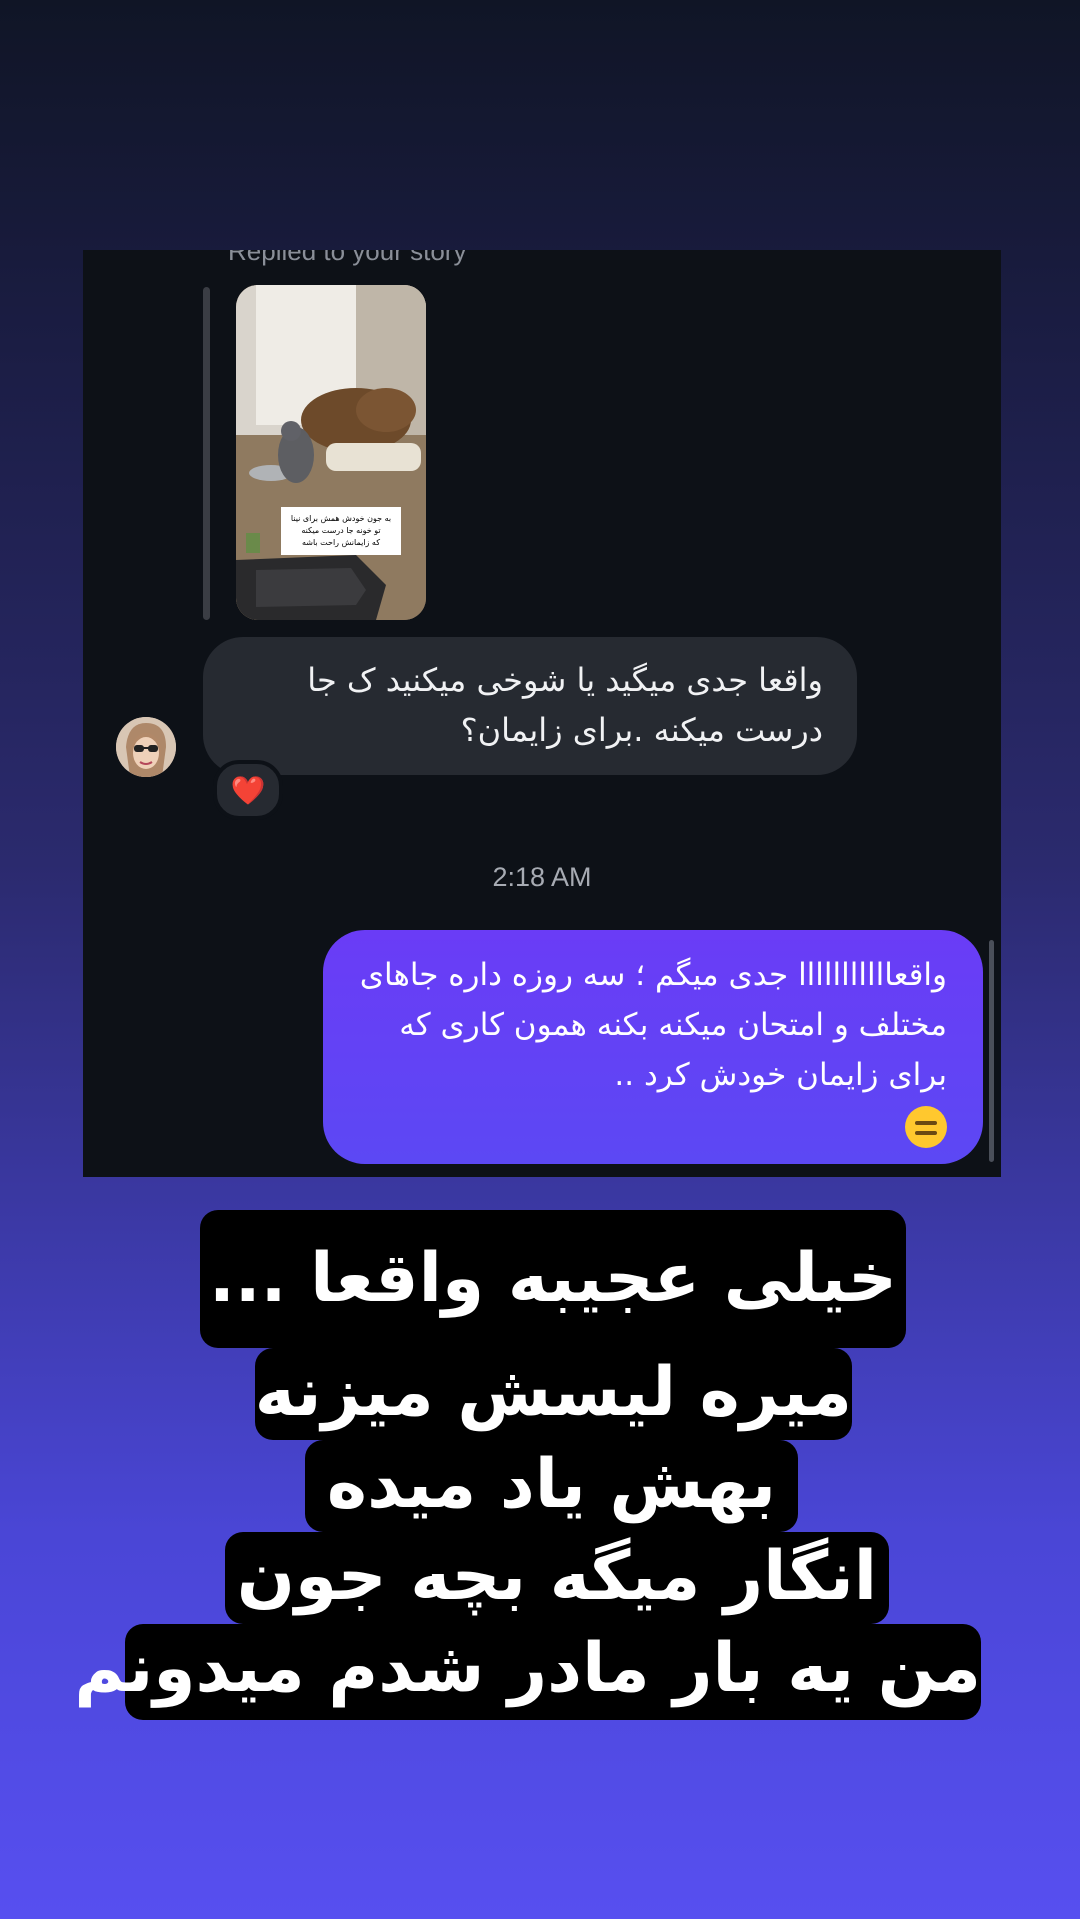 The height and width of the screenshot is (1919, 1080). What do you see at coordinates (206, 453) in the screenshot?
I see `reply-indicator-bar` at bounding box center [206, 453].